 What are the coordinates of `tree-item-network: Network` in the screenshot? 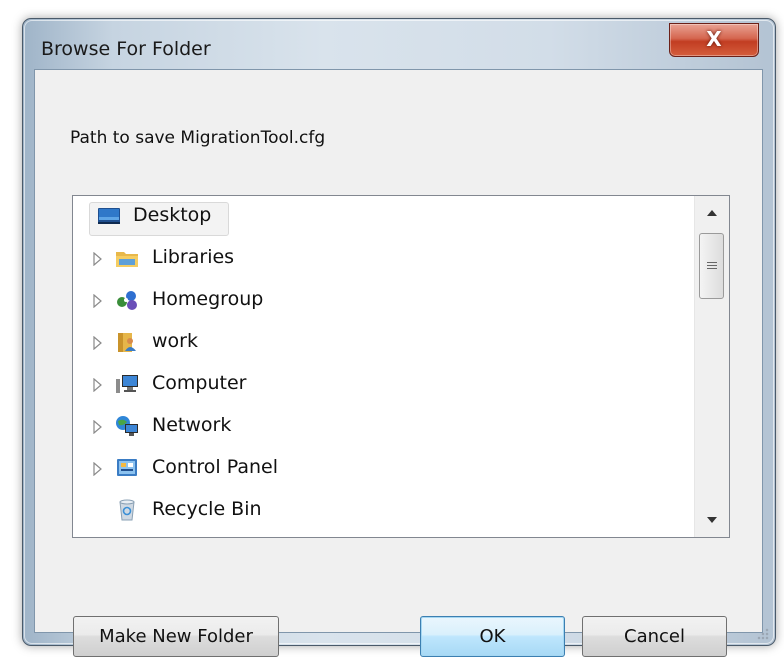 It's located at (383, 426).